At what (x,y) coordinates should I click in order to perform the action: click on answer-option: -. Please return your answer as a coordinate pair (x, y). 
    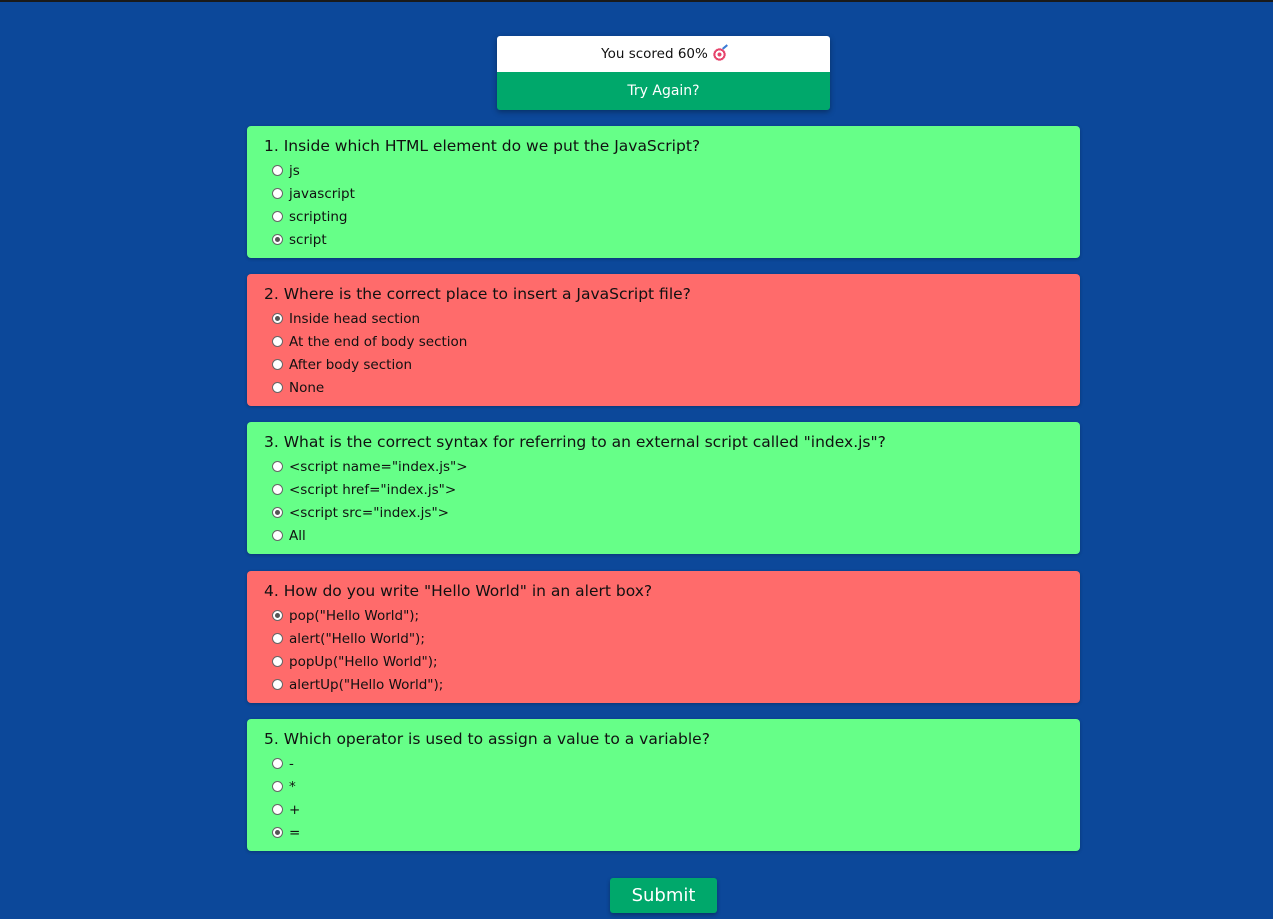
    Looking at the image, I should click on (663, 763).